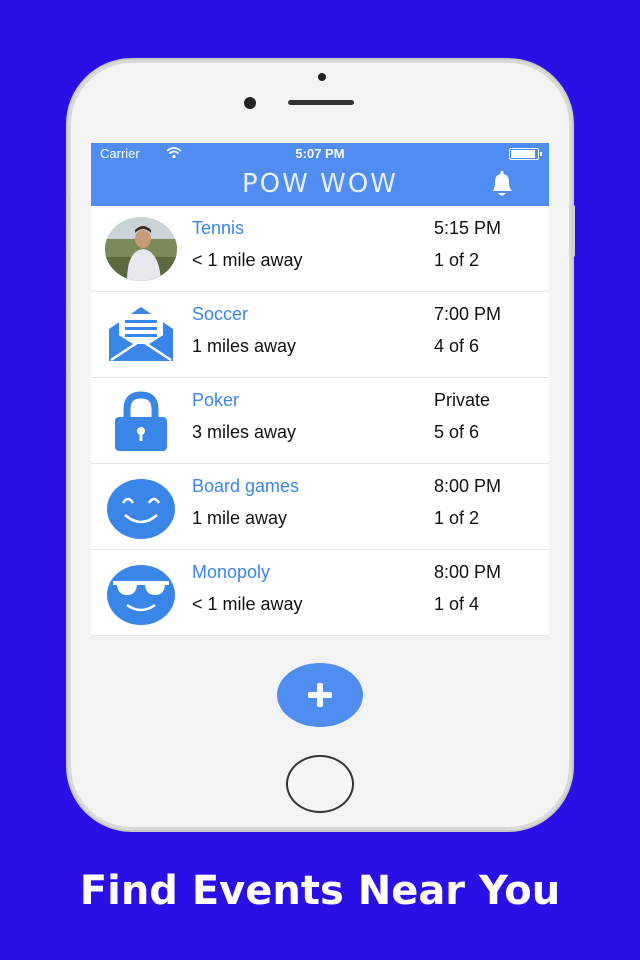 Image resolution: width=640 pixels, height=960 pixels. What do you see at coordinates (320, 507) in the screenshot?
I see `event-row: Board games 1 mile away 8:00 PM 1 of 2` at bounding box center [320, 507].